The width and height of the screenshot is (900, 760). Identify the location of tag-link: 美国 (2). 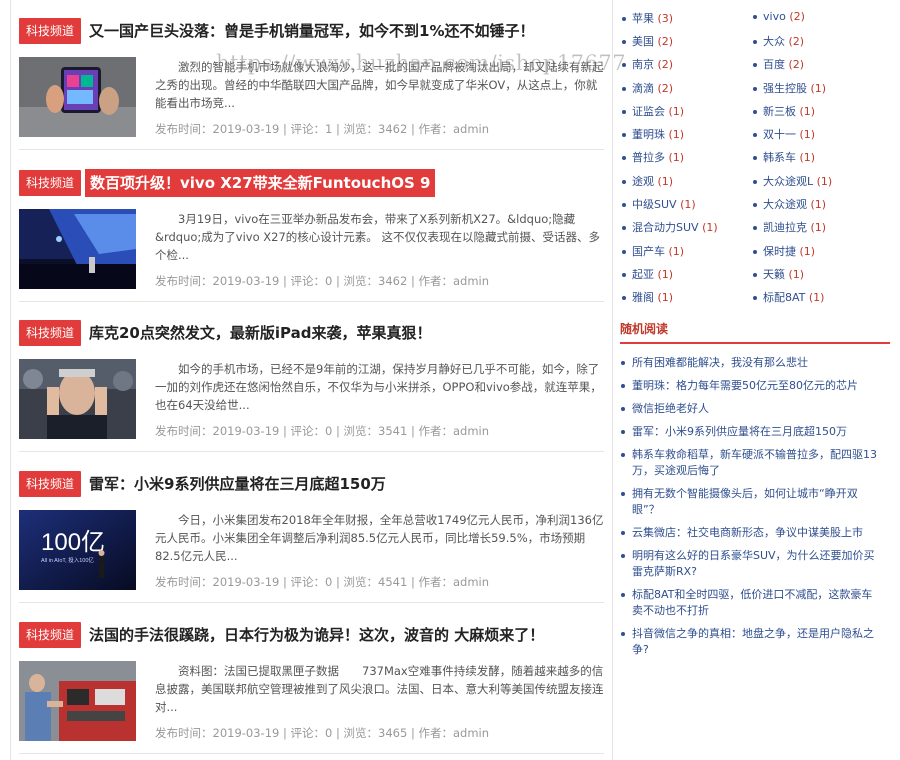
(647, 41).